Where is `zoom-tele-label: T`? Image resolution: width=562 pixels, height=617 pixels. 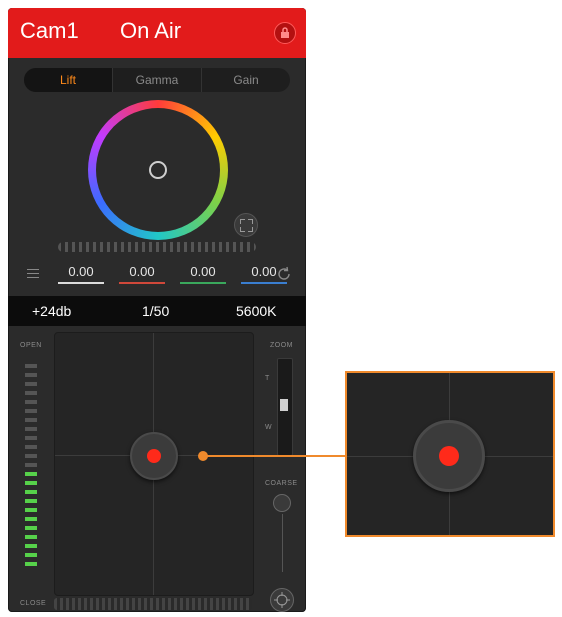
zoom-tele-label: T is located at coordinates (267, 378).